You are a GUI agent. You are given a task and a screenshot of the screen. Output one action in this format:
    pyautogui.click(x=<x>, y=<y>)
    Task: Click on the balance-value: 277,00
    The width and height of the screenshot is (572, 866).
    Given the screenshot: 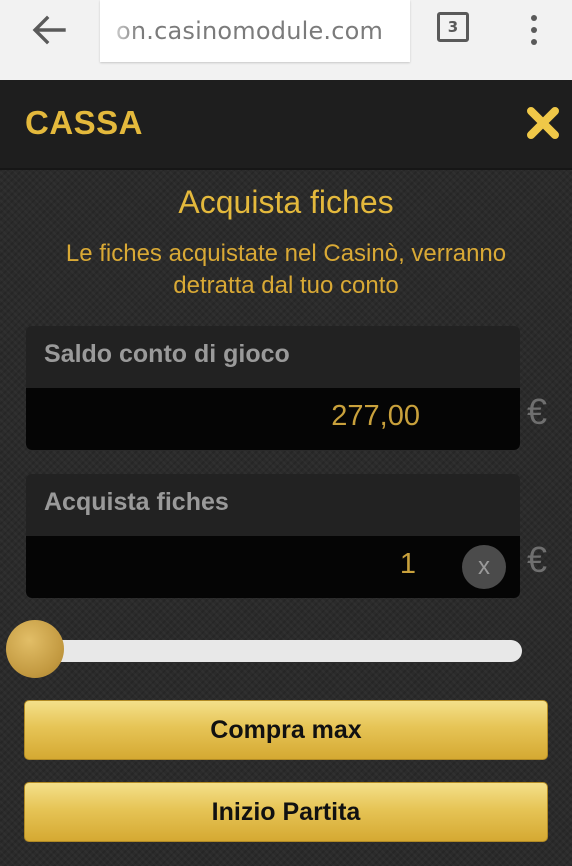 What is the action you would take?
    pyautogui.click(x=375, y=416)
    